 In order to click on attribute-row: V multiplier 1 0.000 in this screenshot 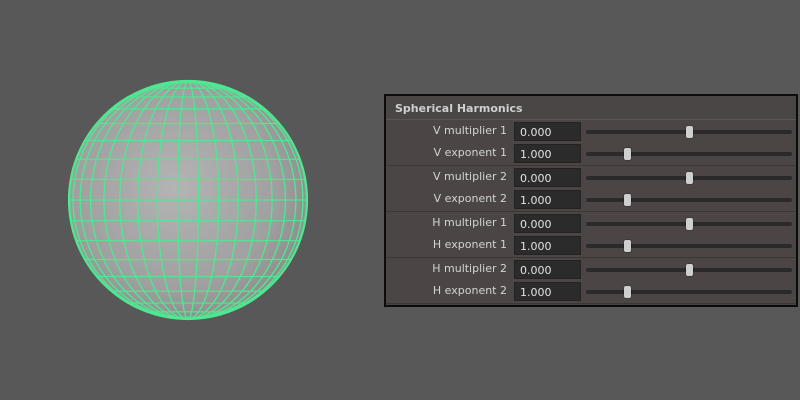, I will do `click(591, 132)`.